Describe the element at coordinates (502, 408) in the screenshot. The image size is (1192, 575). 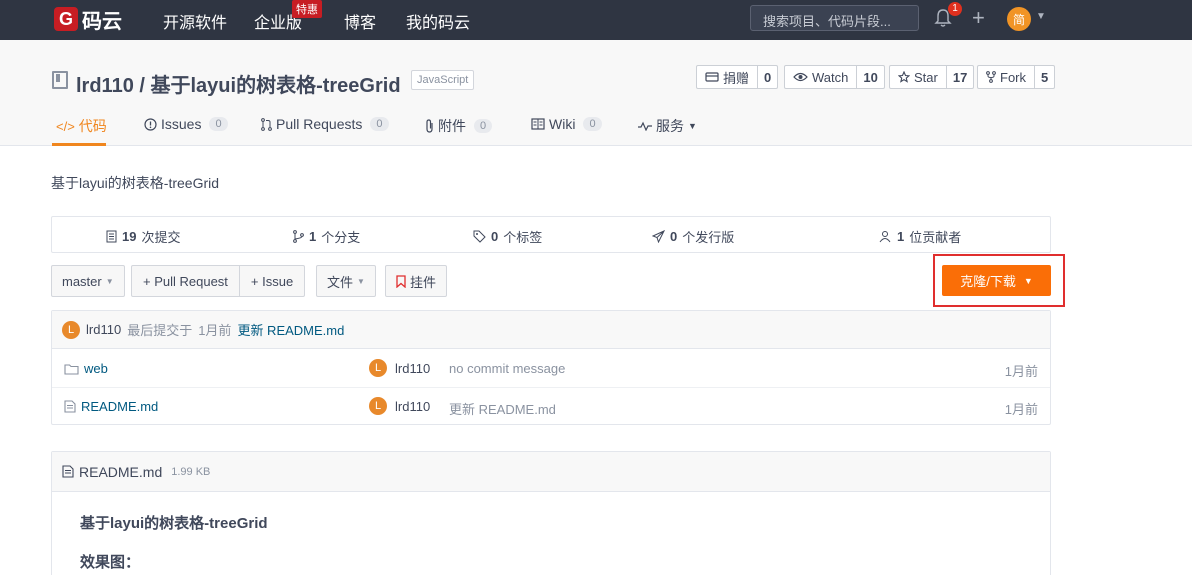
I see `file-commit-message: 更新 README.md` at that location.